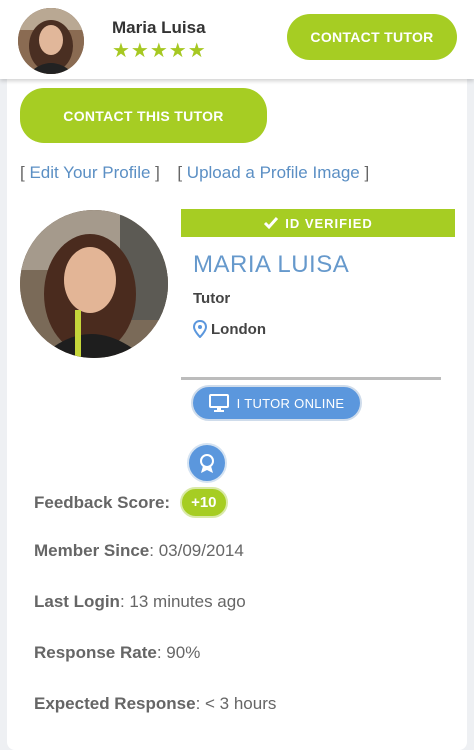 The width and height of the screenshot is (474, 750). What do you see at coordinates (115, 703) in the screenshot?
I see `expected-response-label: Expected Response` at bounding box center [115, 703].